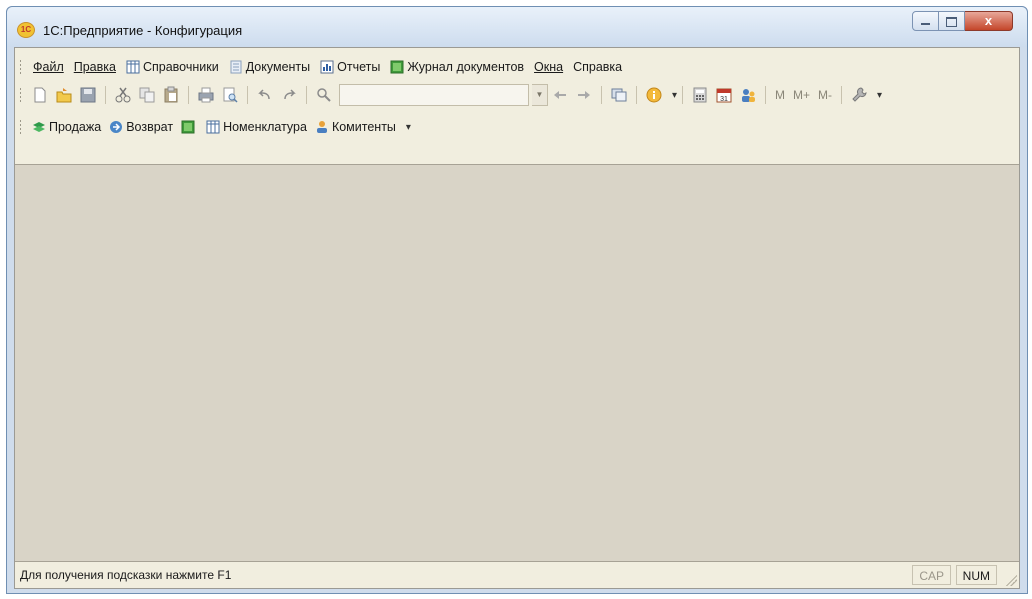  What do you see at coordinates (700, 95) in the screenshot?
I see `calculator-icon` at bounding box center [700, 95].